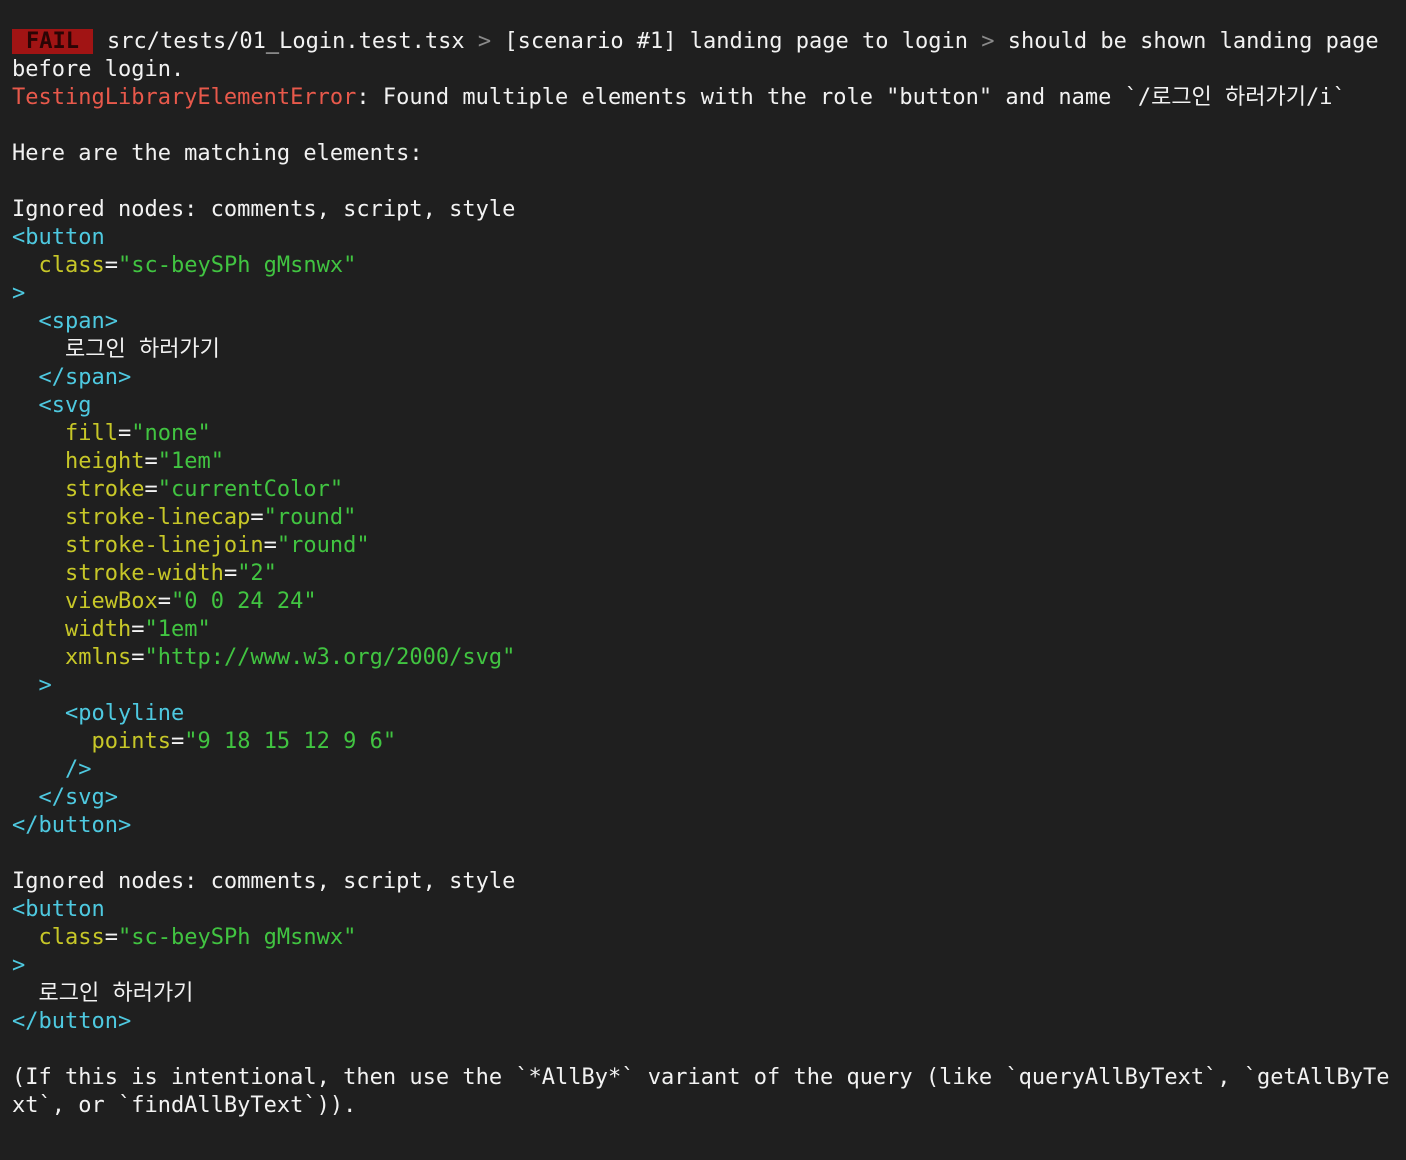 The image size is (1406, 1160). What do you see at coordinates (290, 657) in the screenshot?
I see `svg-attr: xmlns="http://www.w3.org/2000/svg"` at bounding box center [290, 657].